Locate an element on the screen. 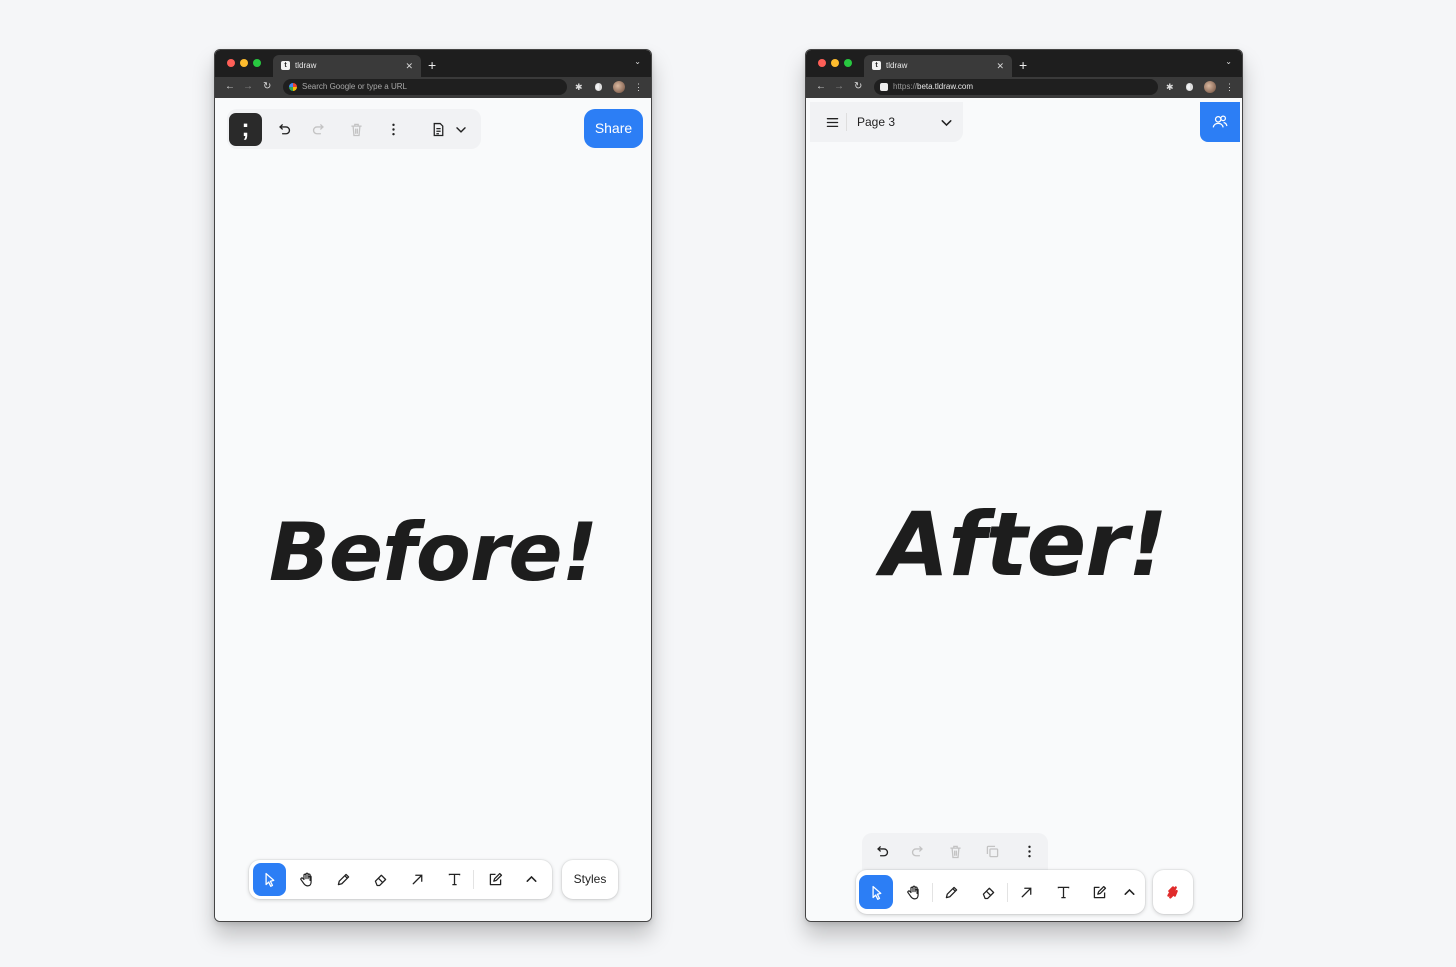  browser-toolbar: ← → ↻ https://beta.tldraw.com ✱ ⋮ is located at coordinates (1024, 87).